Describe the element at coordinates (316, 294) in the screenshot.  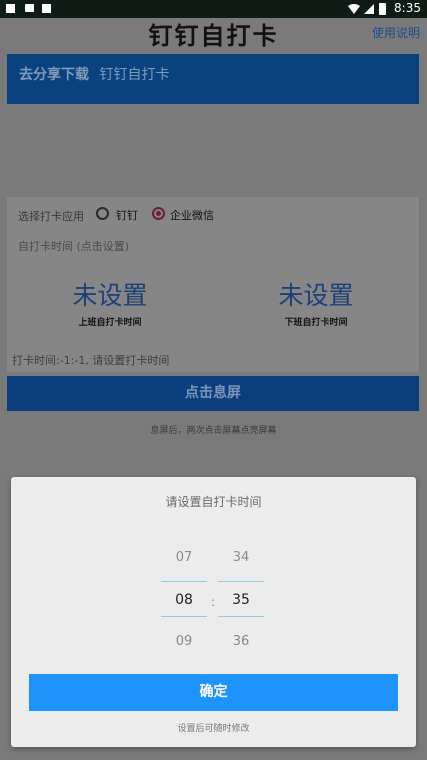
I see `end-time-value: 未设置` at that location.